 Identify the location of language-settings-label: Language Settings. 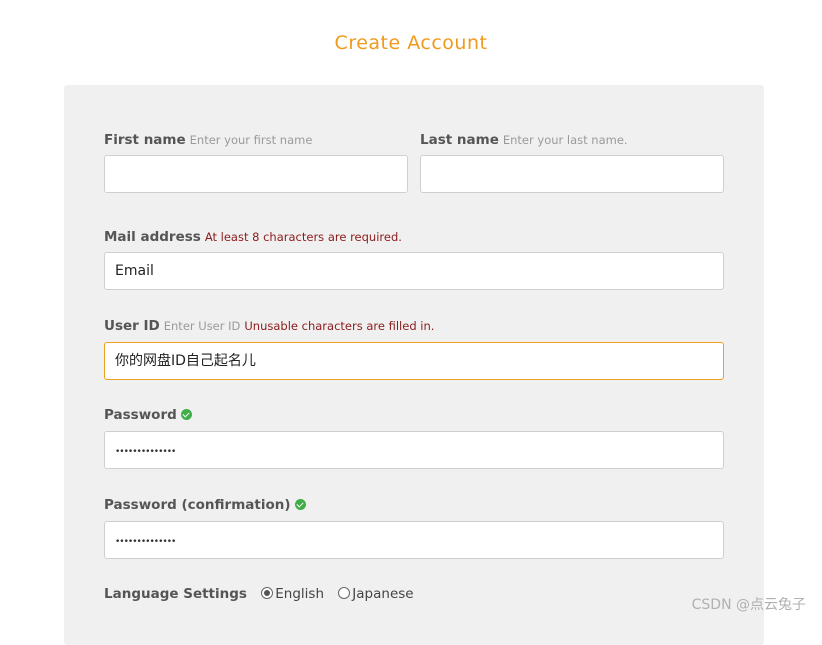
(175, 594).